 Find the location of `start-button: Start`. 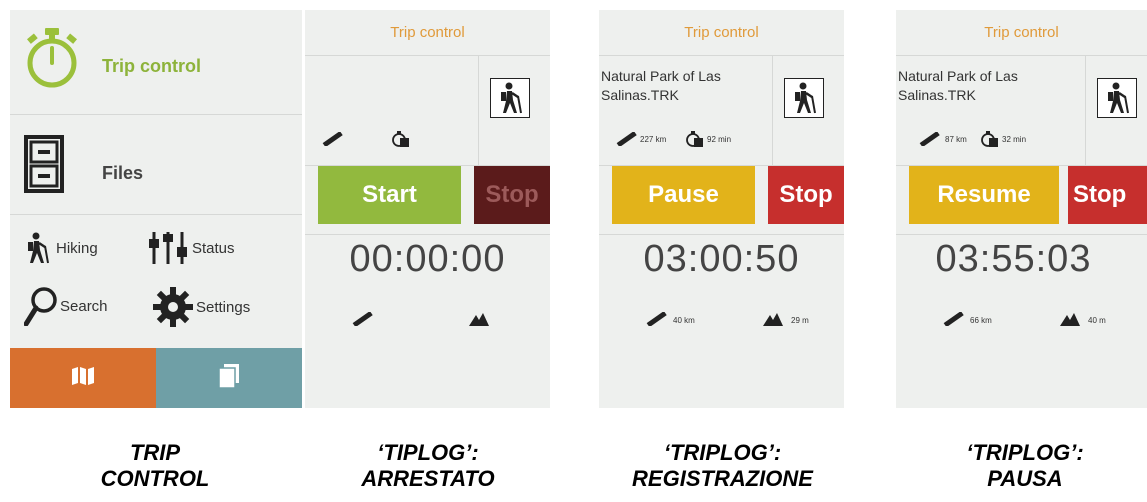

start-button: Start is located at coordinates (389, 195).